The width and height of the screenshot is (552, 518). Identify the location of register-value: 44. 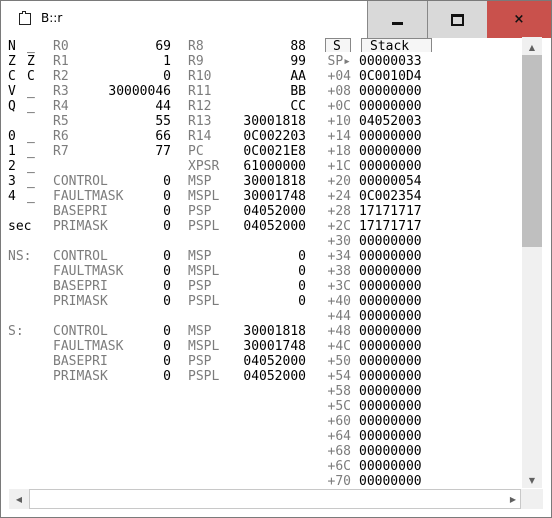
(116, 106).